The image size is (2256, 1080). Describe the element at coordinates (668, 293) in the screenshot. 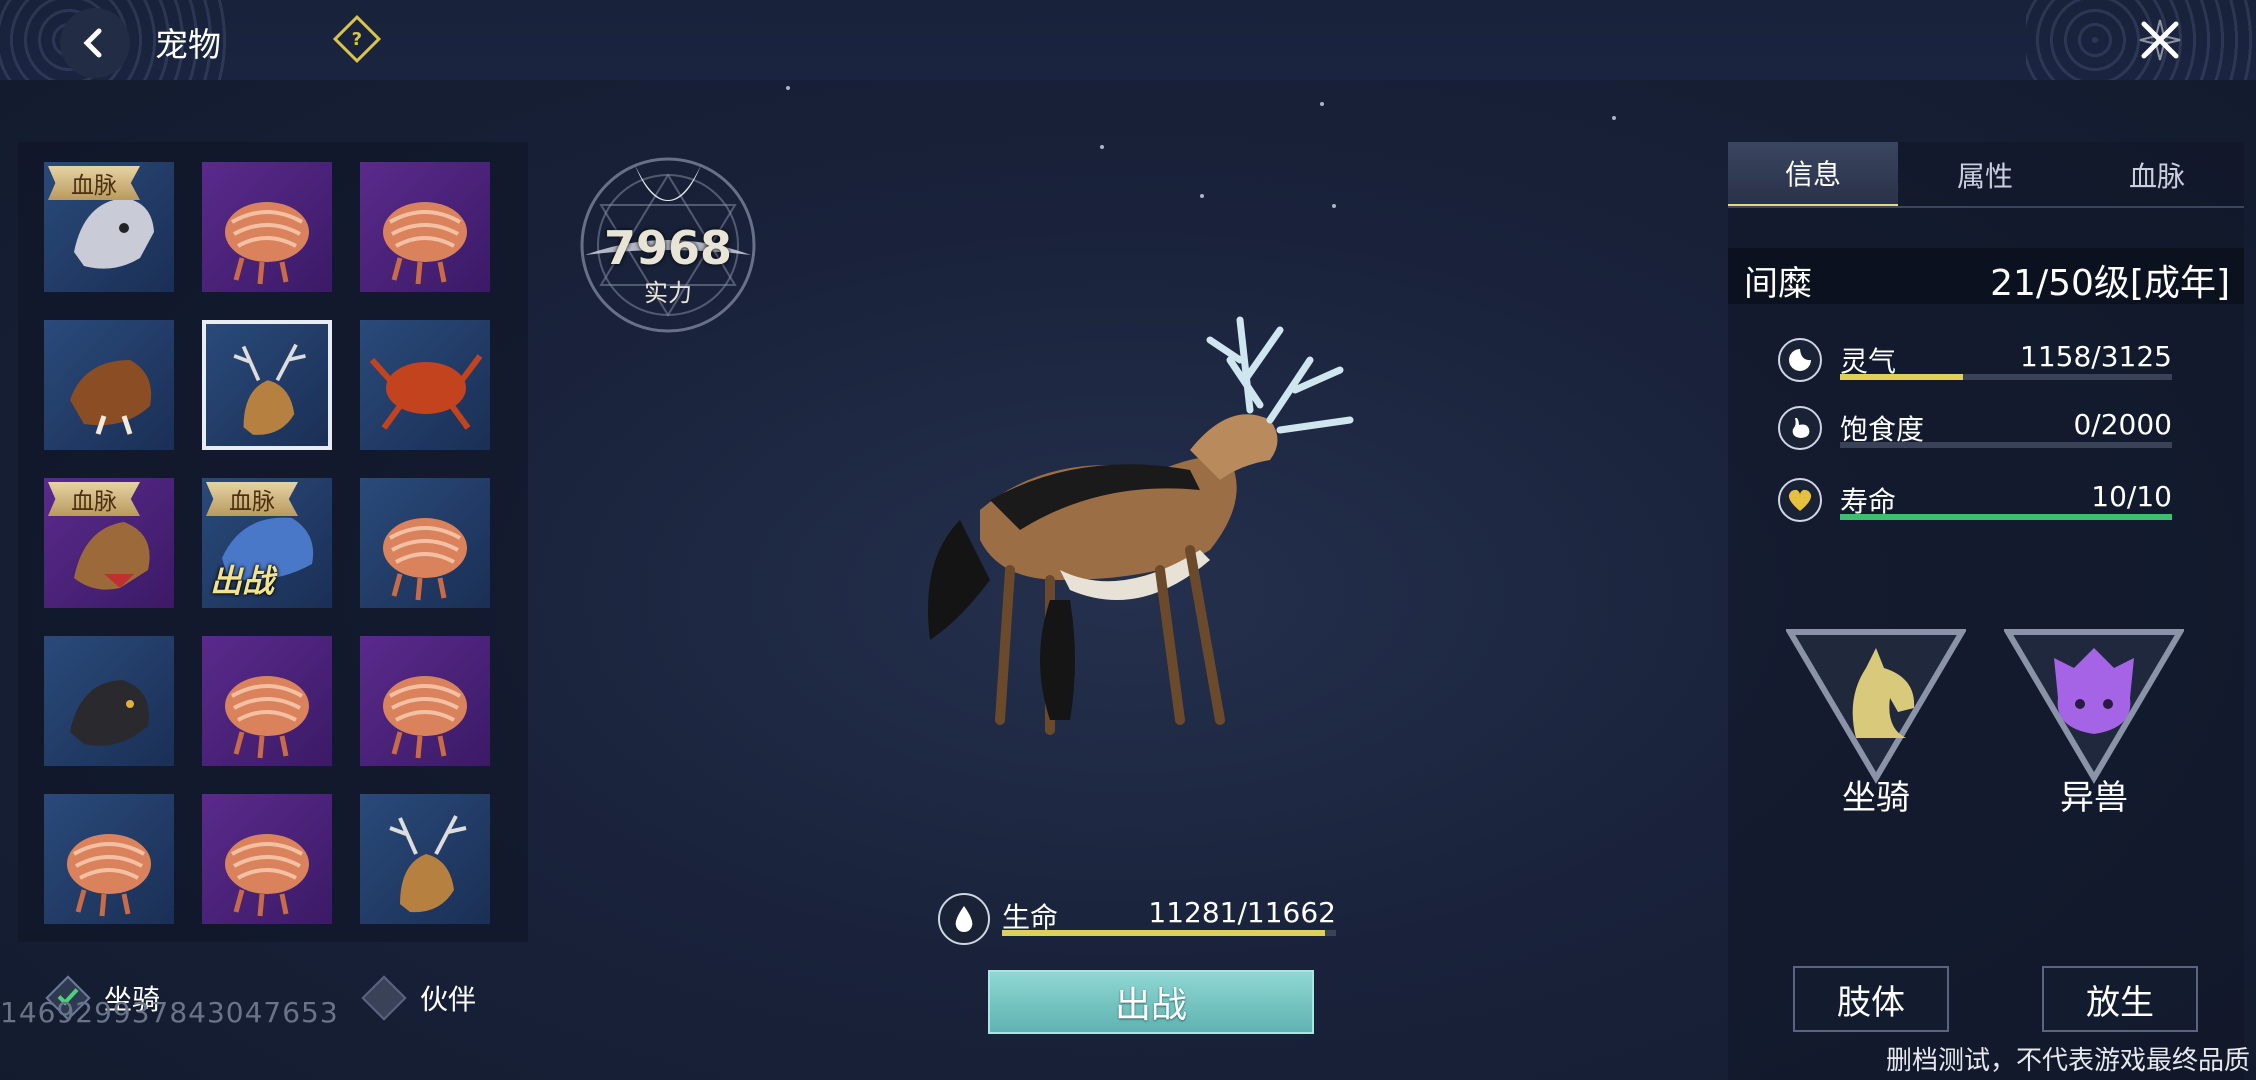

I see `power-label: 实力` at that location.